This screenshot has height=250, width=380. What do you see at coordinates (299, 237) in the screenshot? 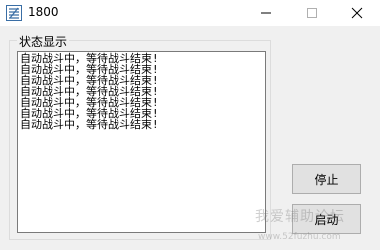
I see `watermark-url: www.52fuzhu.com` at bounding box center [299, 237].